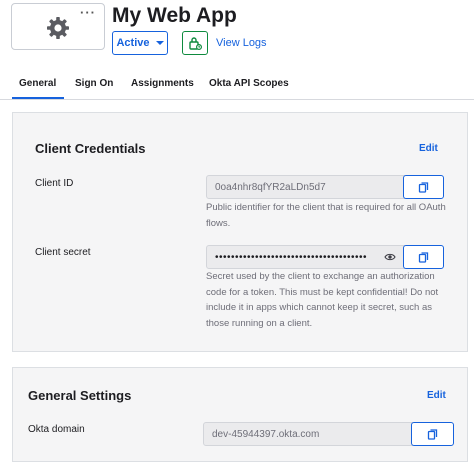 This screenshot has height=462, width=474. I want to click on client-id-copy-button, so click(423, 187).